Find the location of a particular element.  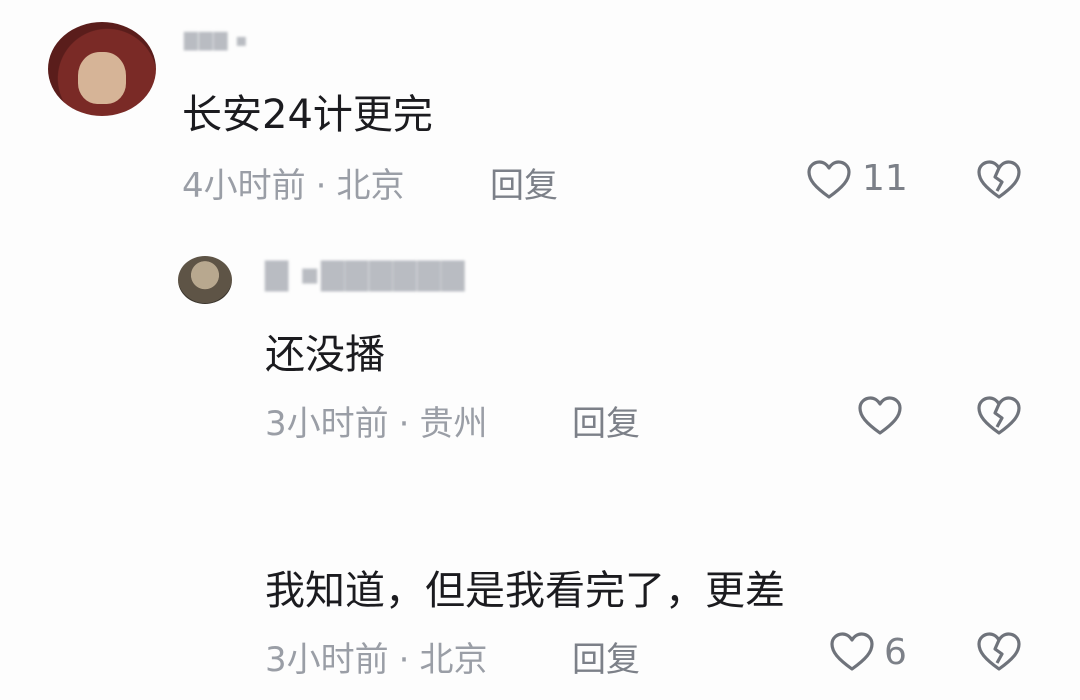

comment-meta: 4小时前 · 北京 is located at coordinates (293, 182).